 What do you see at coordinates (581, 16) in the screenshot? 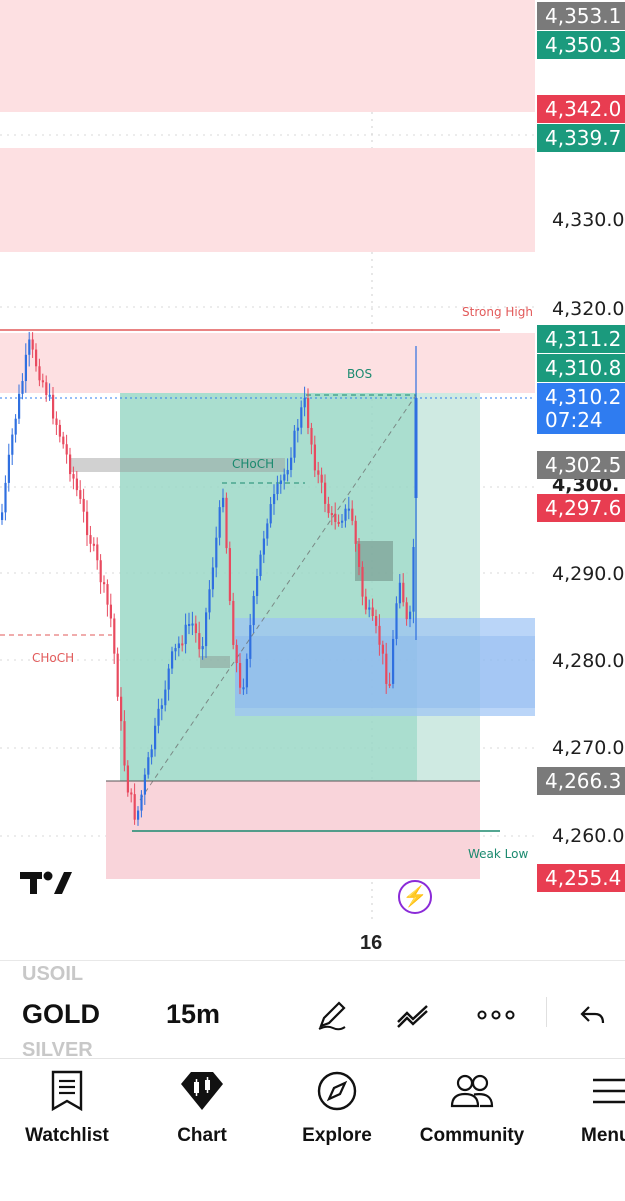
I see `price-tag: 4,353.1` at bounding box center [581, 16].